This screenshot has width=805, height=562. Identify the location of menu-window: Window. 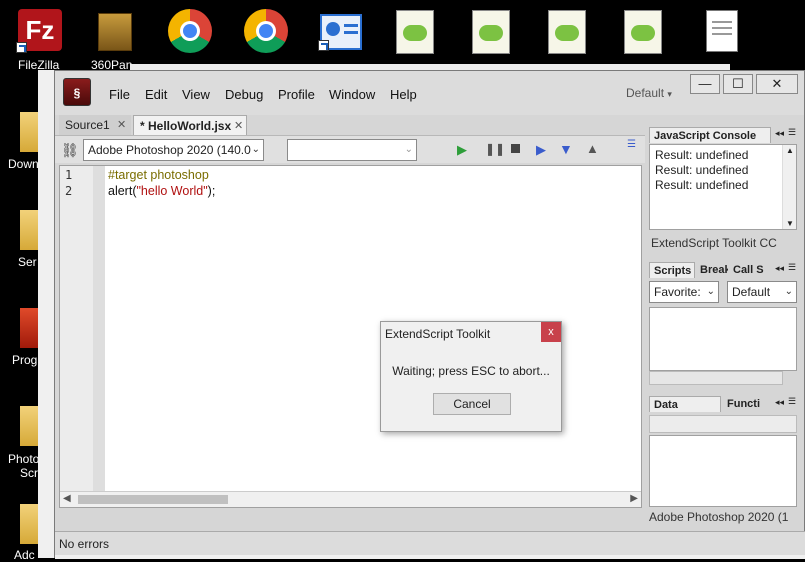
(352, 94).